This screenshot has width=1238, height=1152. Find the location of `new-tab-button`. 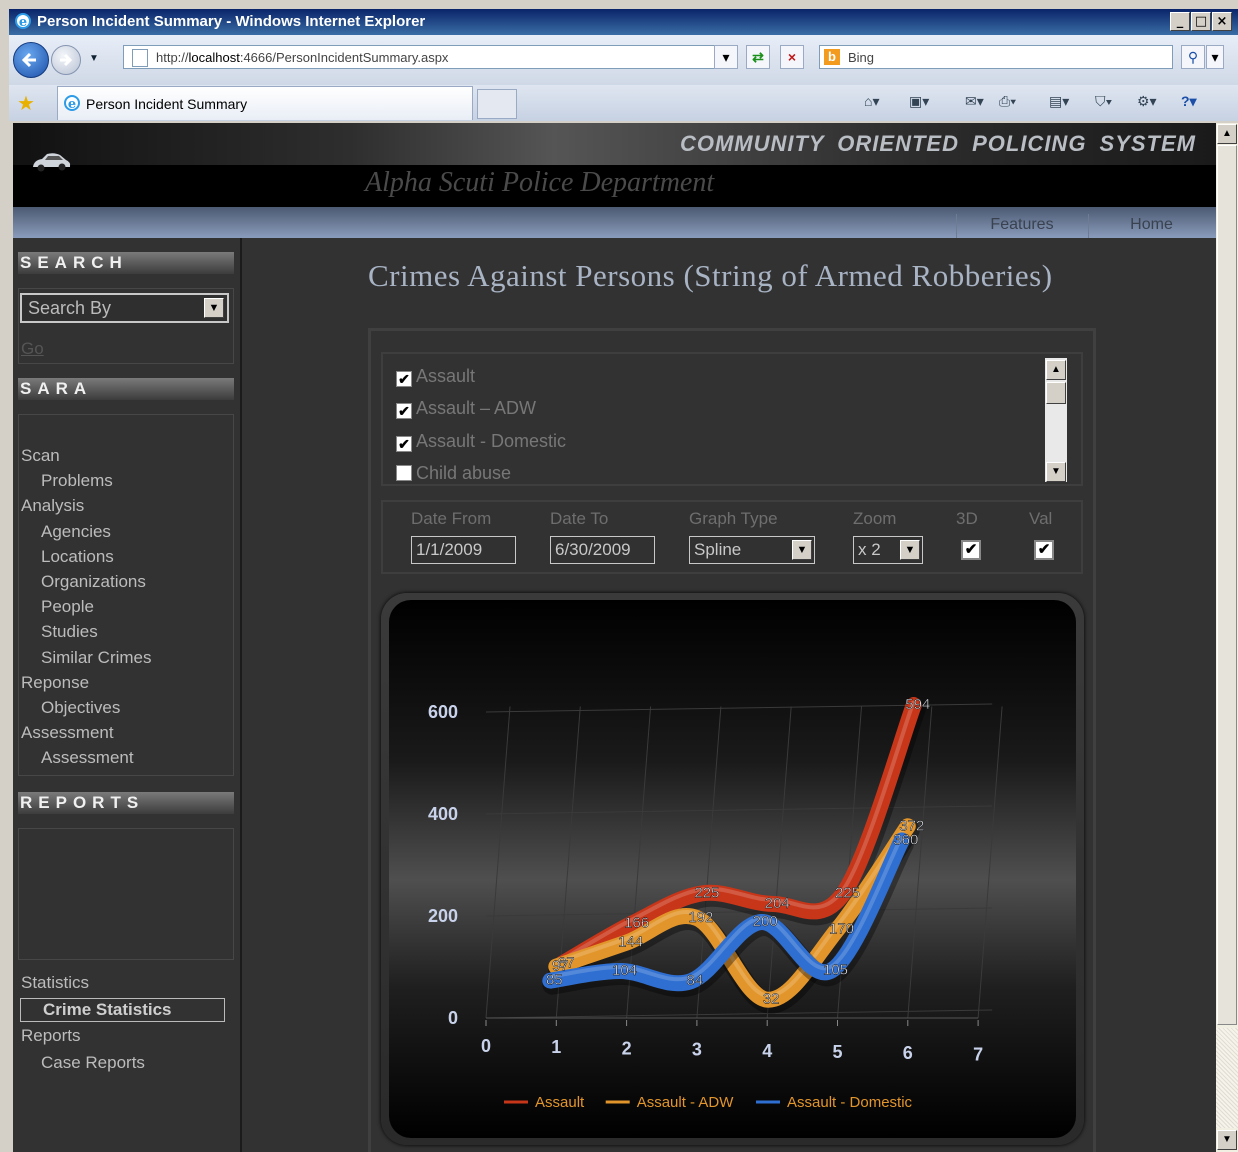

new-tab-button is located at coordinates (497, 104).